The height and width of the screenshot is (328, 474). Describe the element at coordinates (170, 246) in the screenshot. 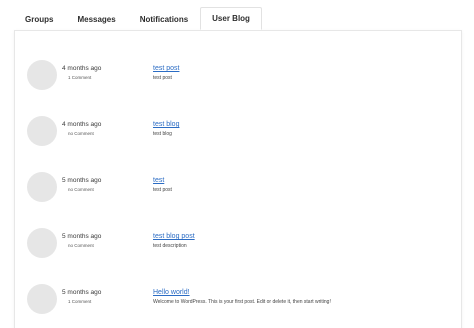

I see `post-description: test description` at that location.